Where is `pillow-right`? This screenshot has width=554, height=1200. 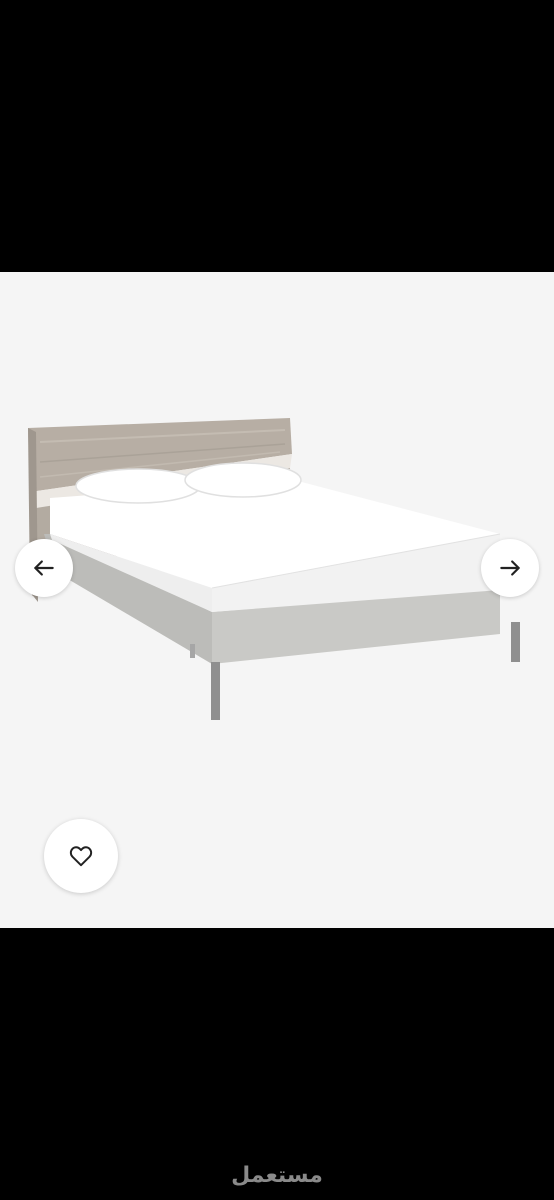 pillow-right is located at coordinates (243, 480).